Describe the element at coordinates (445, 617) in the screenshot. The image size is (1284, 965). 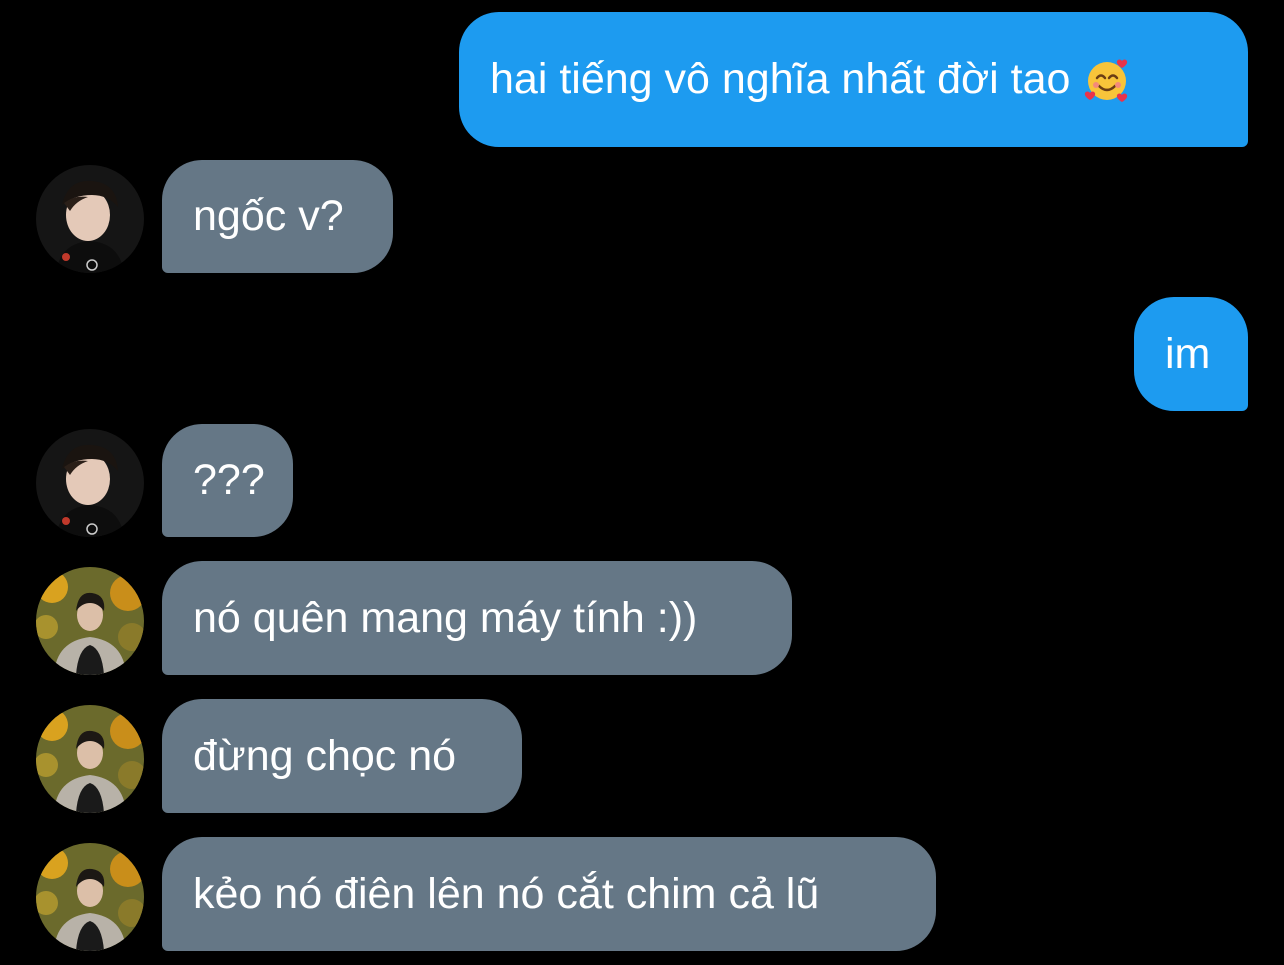
I see `message-text: nó quên mang máy tính :))` at that location.